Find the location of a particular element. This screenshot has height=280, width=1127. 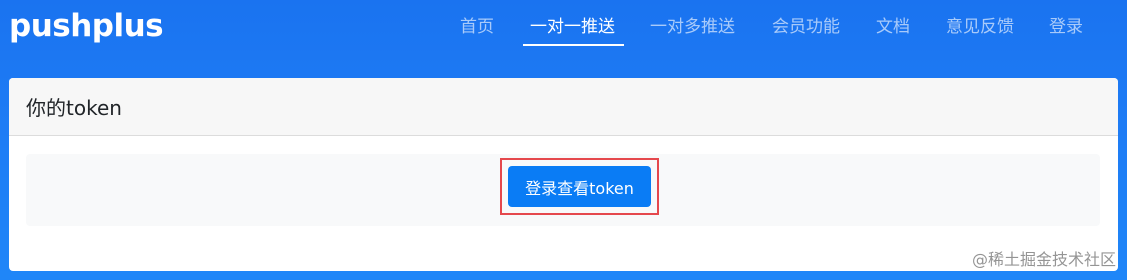

active-nav-indicator is located at coordinates (573, 45).